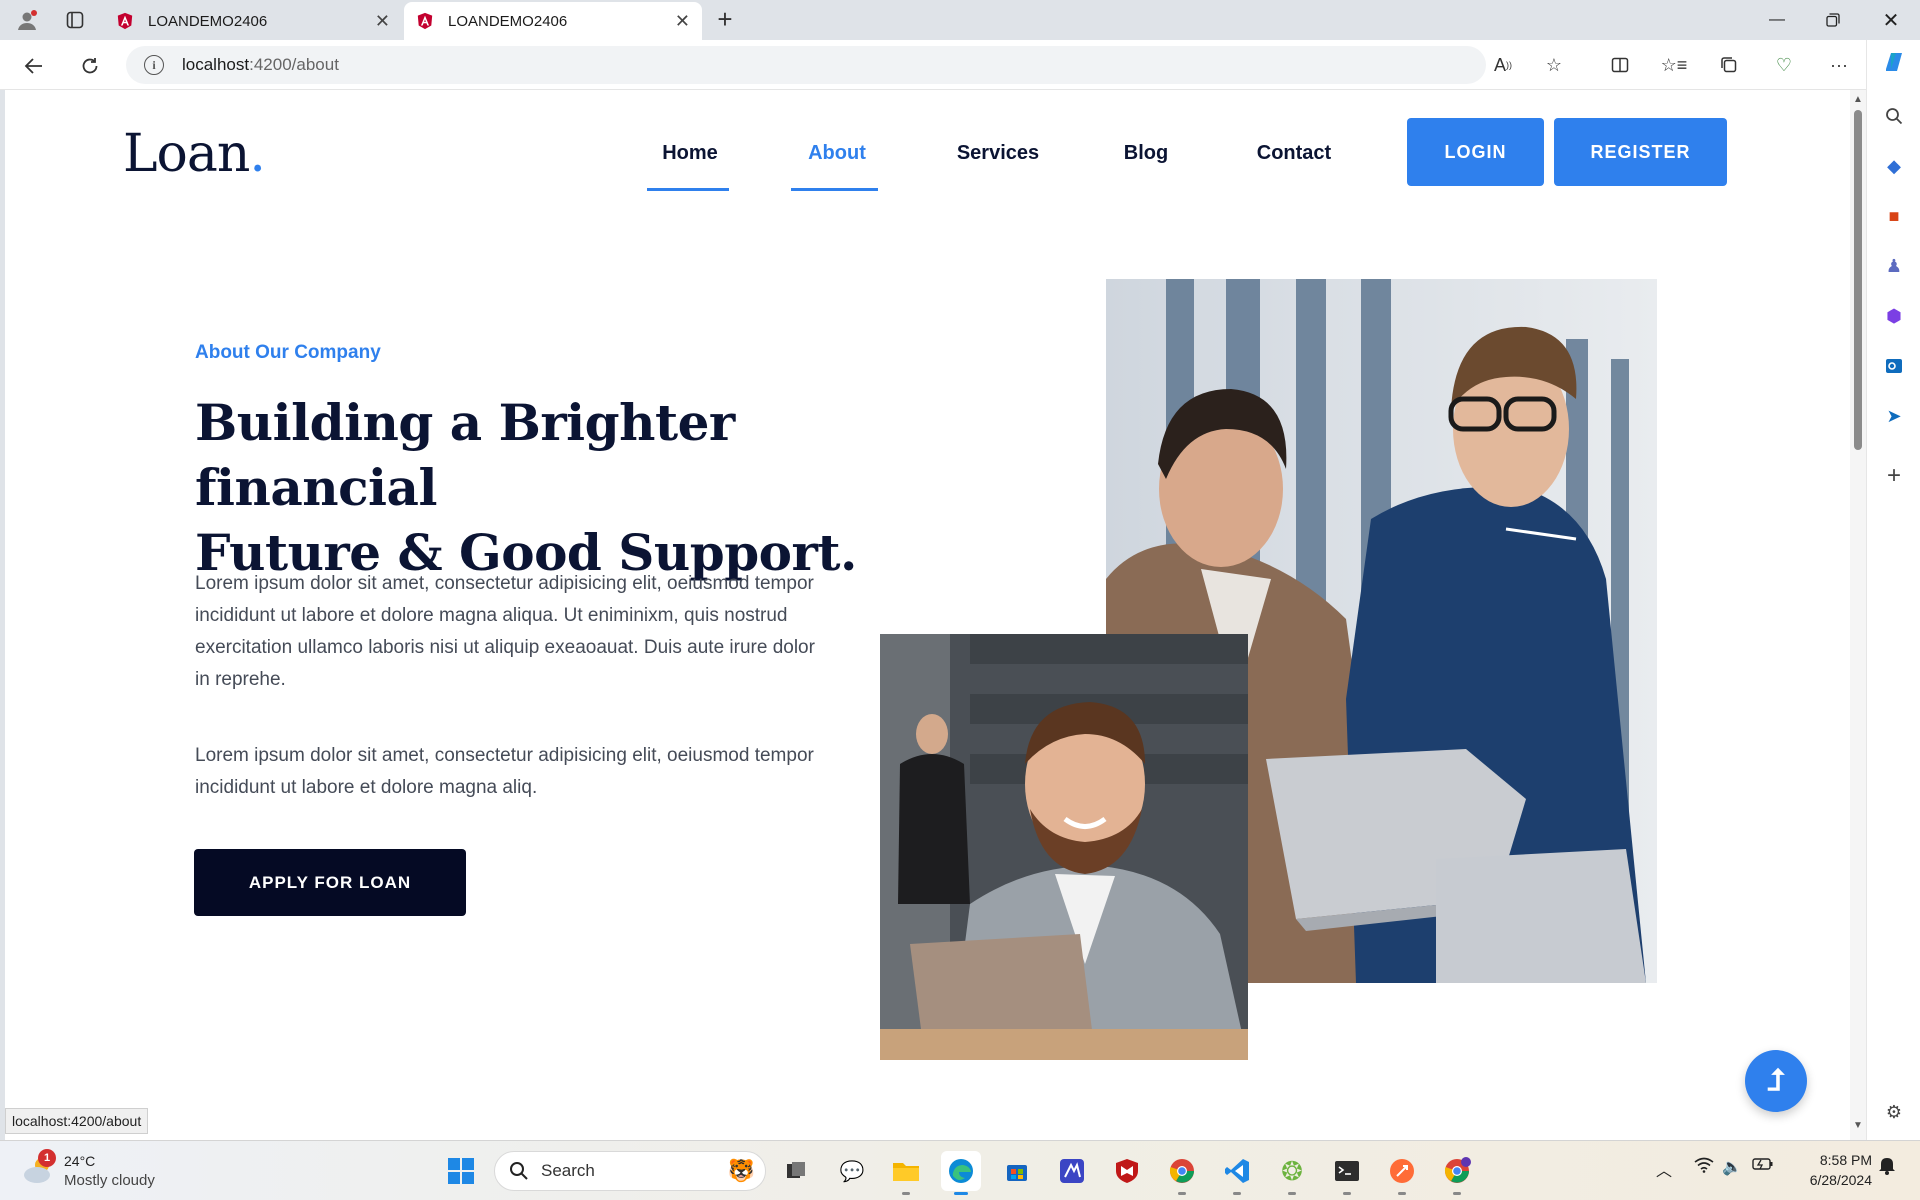 Image resolution: width=1920 pixels, height=1200 pixels. Describe the element at coordinates (1833, 20) in the screenshot. I see `restore-button` at that location.